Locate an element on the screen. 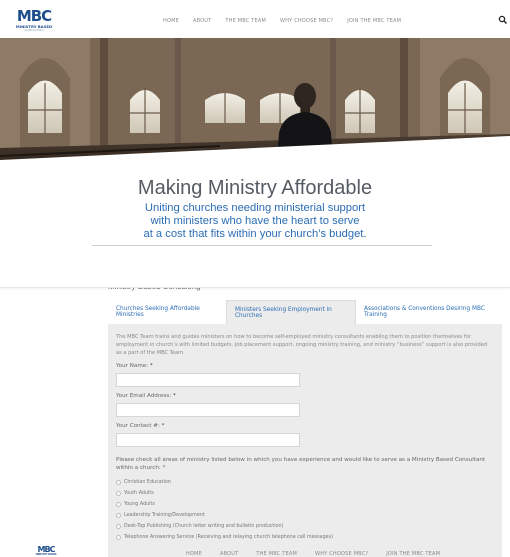 The width and height of the screenshot is (510, 557). name-required-mark: * is located at coordinates (151, 366).